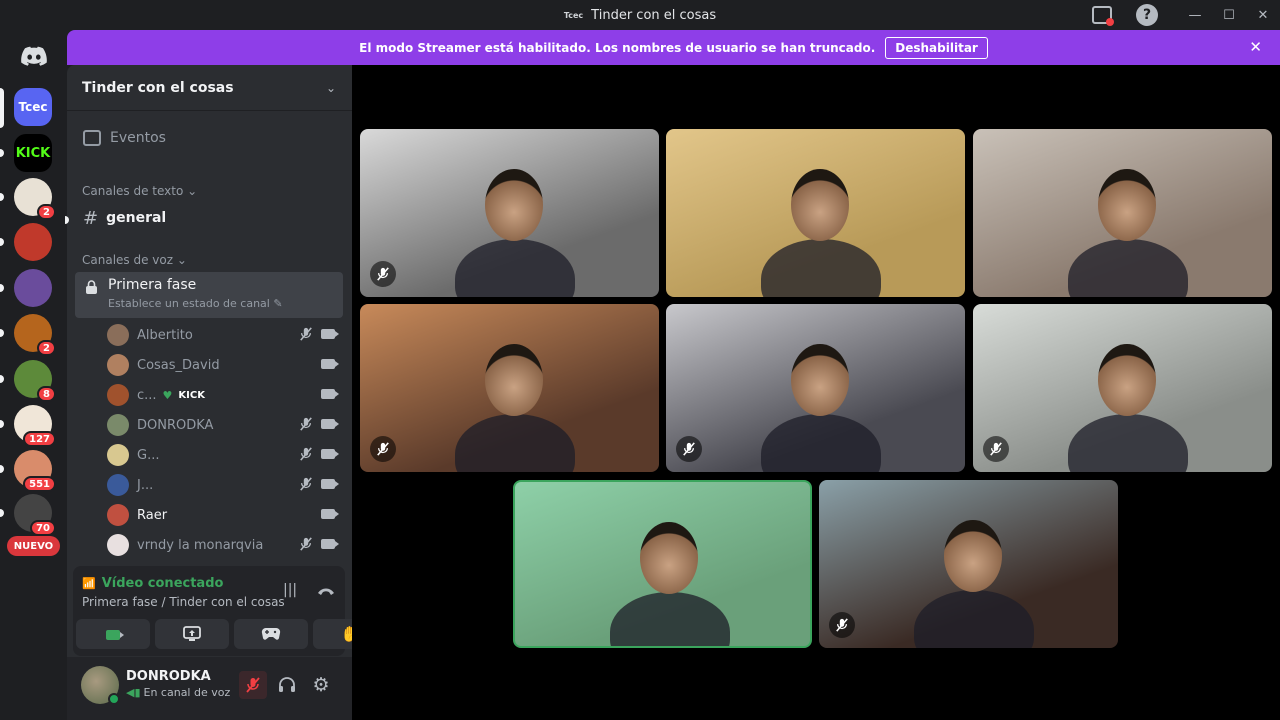 The height and width of the screenshot is (720, 1280). Describe the element at coordinates (138, 138) in the screenshot. I see `events-label: Eventos` at that location.